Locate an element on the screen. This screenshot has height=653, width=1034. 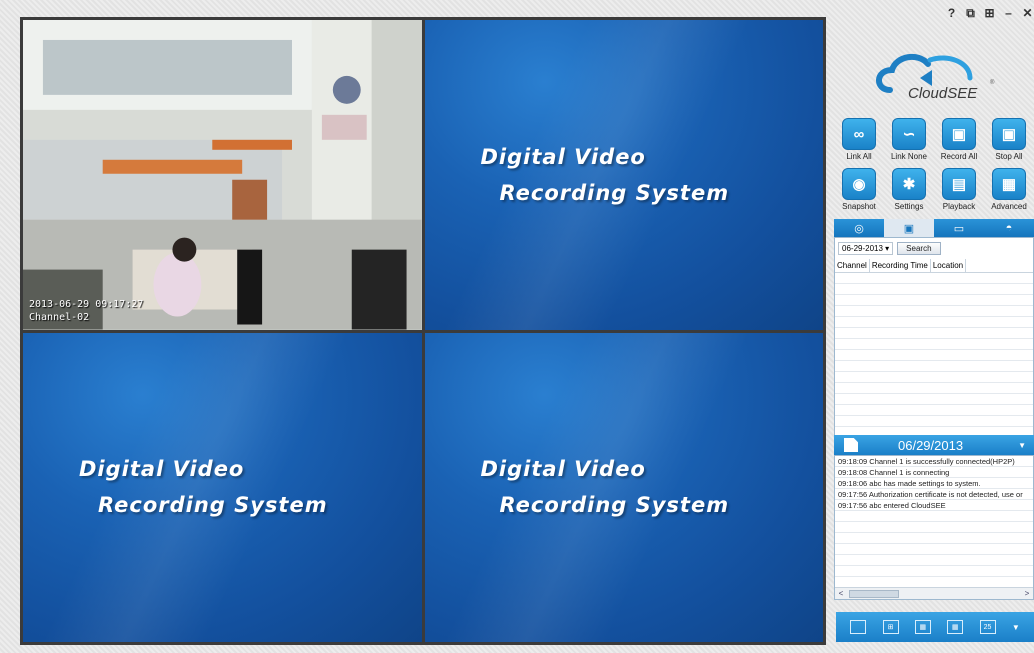
scroll-right-icon: > is located at coordinates (1027, 593).